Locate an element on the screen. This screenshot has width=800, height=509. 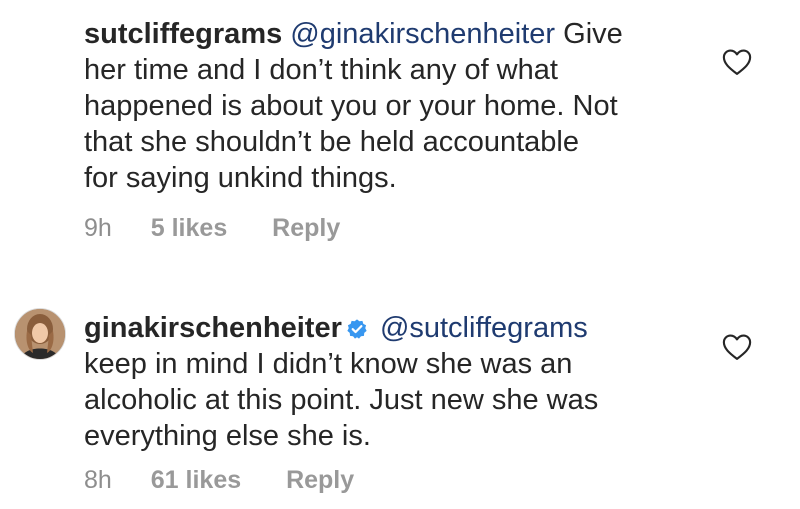
comment-text-line: Give is located at coordinates (593, 34).